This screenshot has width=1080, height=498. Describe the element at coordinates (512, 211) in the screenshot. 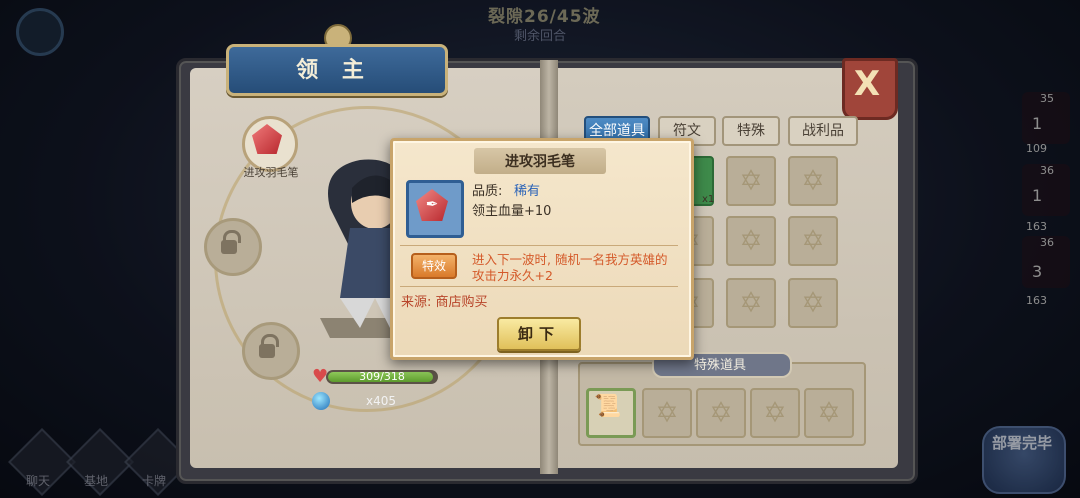

I see `item-stat: 领主血量+10` at that location.